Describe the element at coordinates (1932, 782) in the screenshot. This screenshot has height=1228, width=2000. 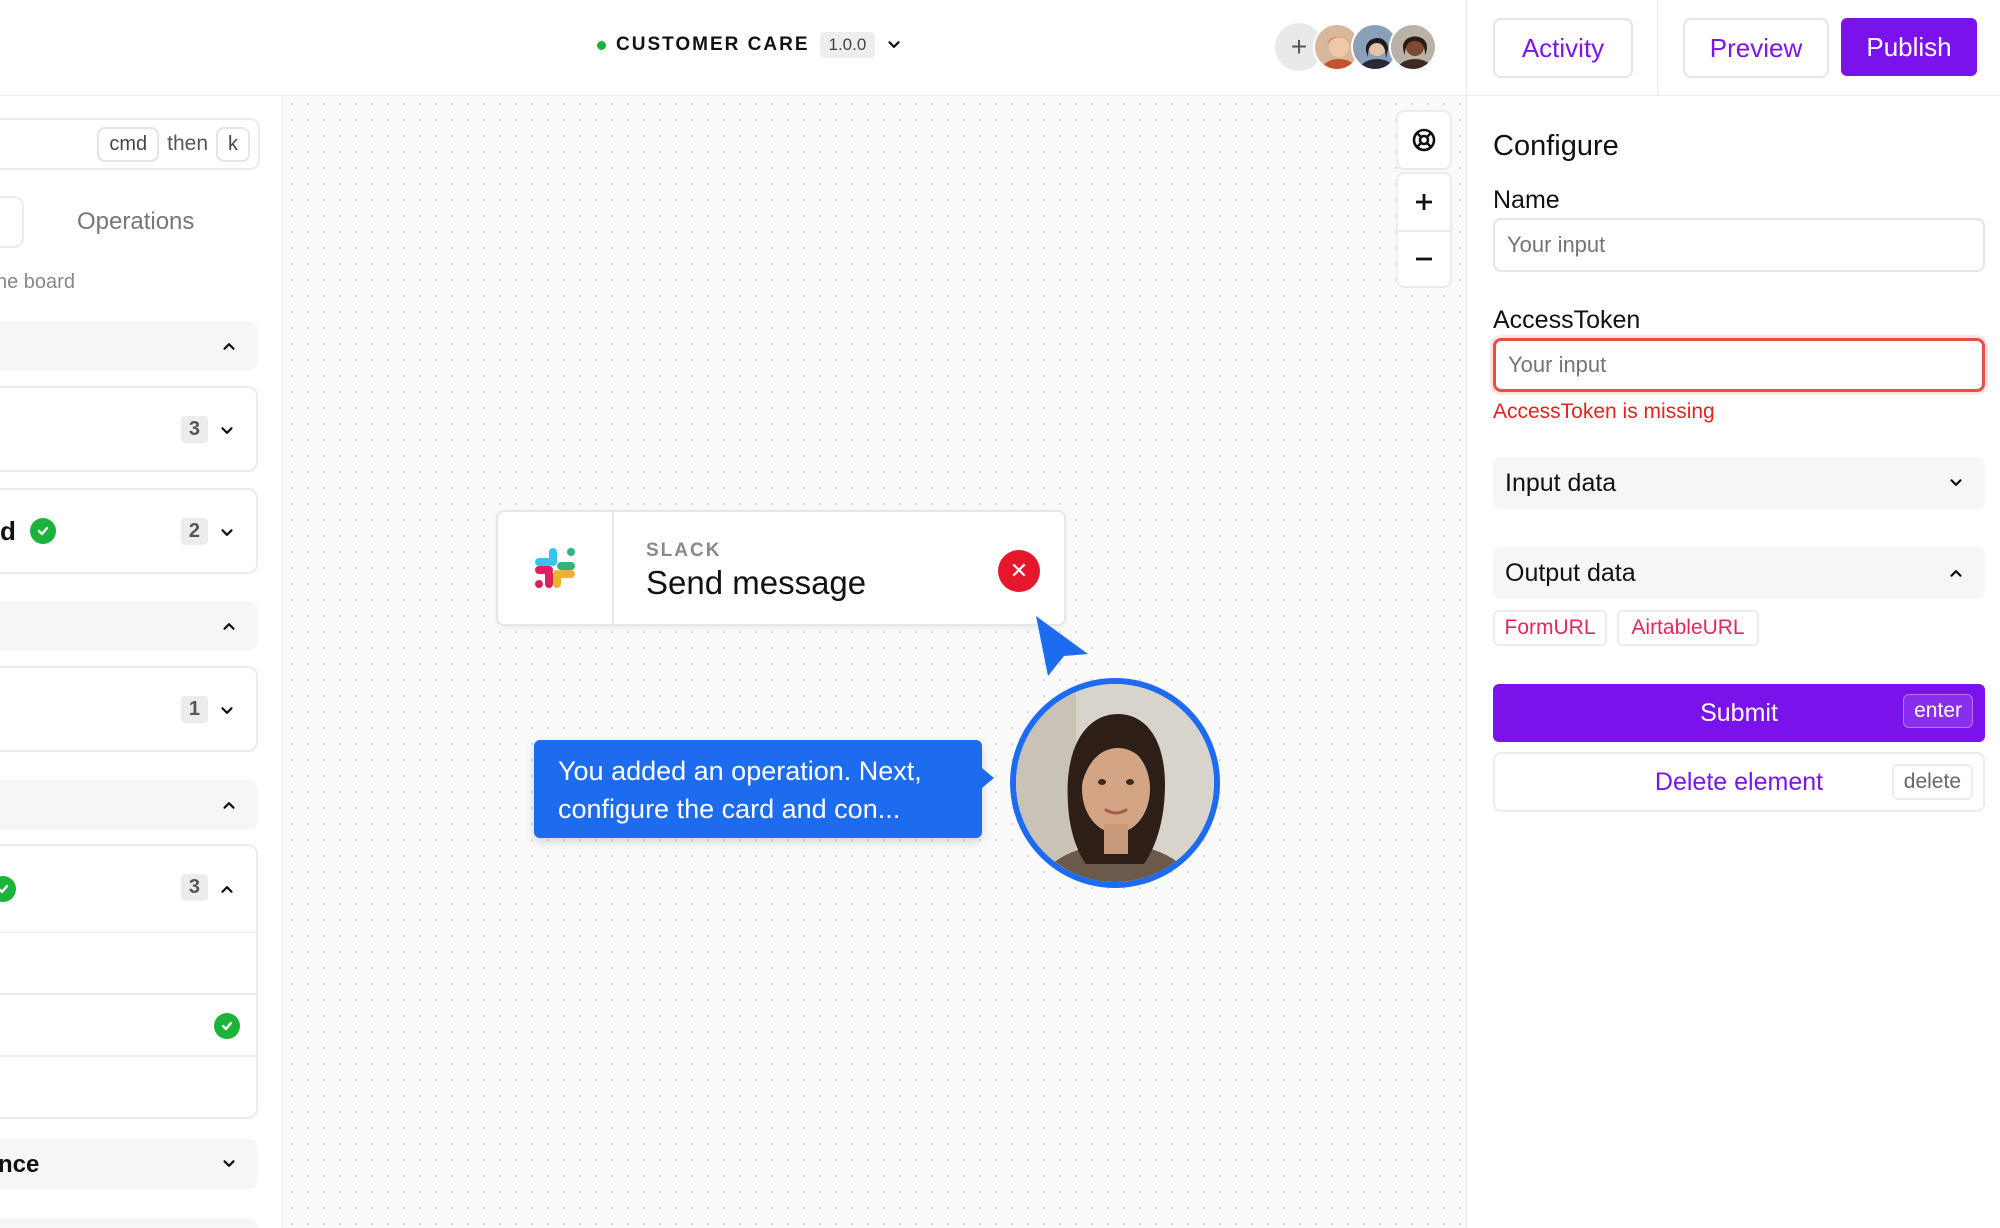
I see `delete-shortcut: delete` at that location.